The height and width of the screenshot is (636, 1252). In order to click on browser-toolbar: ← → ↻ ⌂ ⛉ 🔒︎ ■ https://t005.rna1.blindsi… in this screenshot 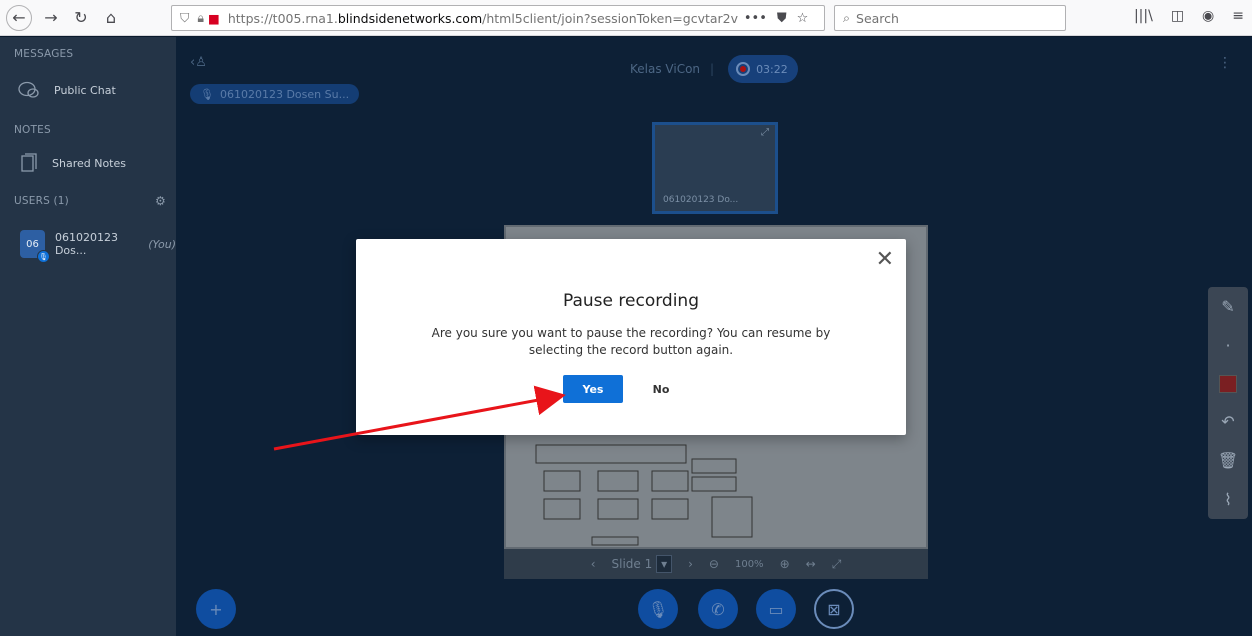, I will do `click(626, 18)`.